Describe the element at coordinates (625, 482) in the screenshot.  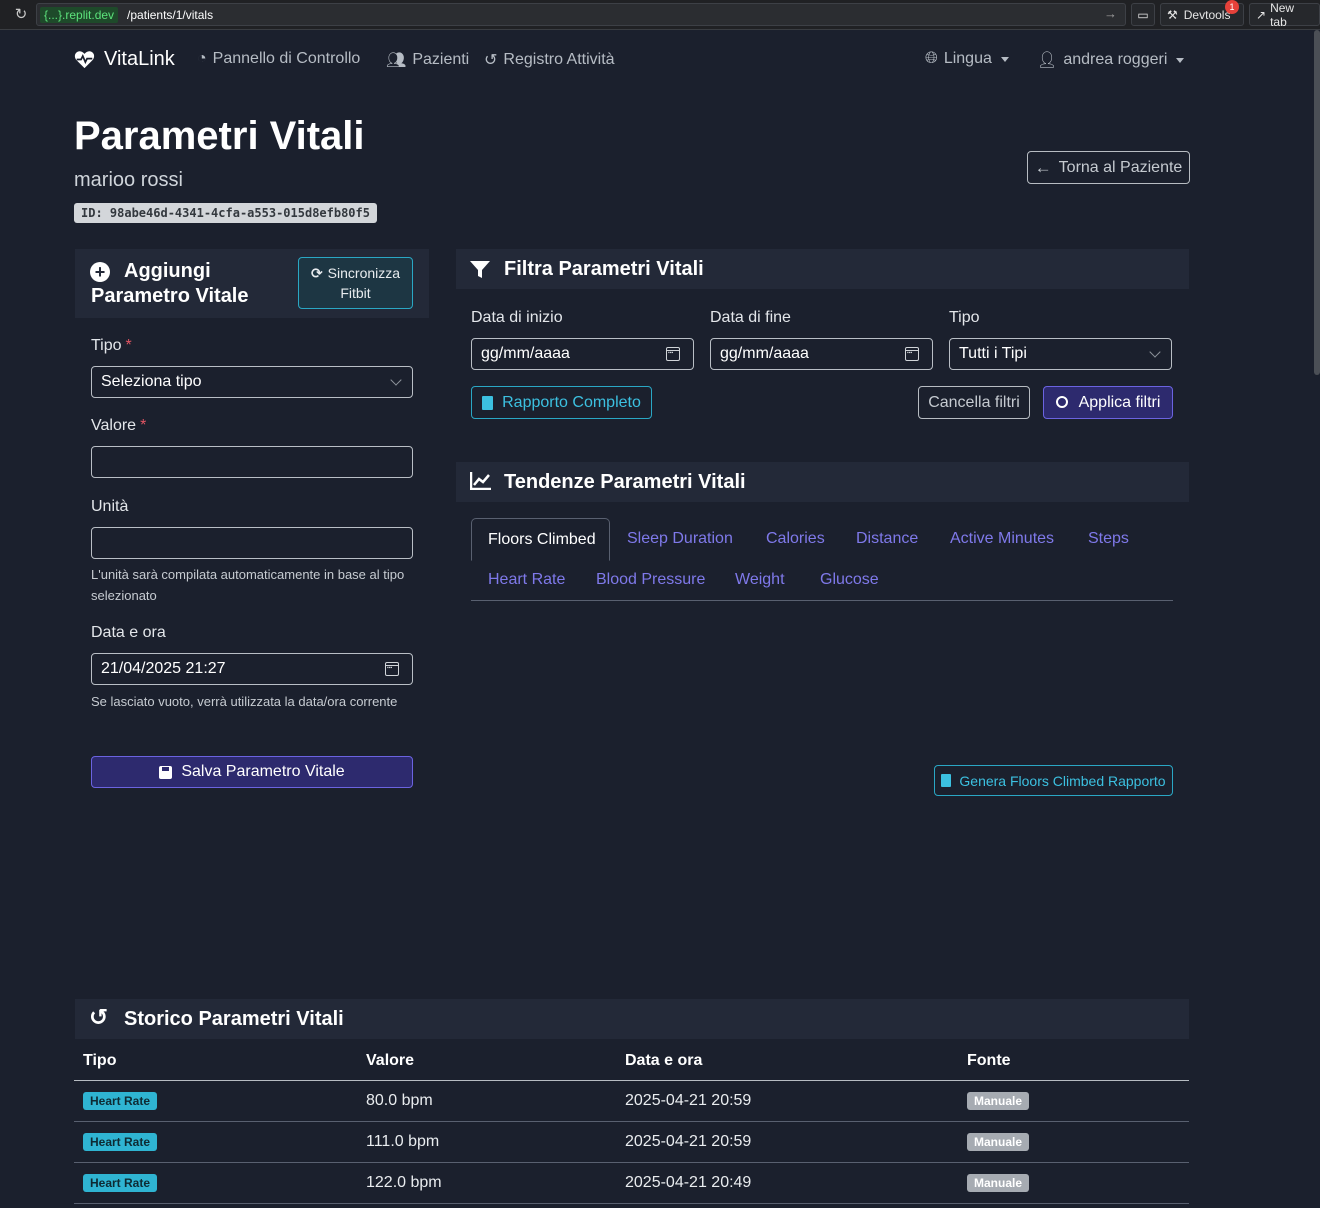
I see `trends-title: Tendenze Parametri Vitali` at that location.